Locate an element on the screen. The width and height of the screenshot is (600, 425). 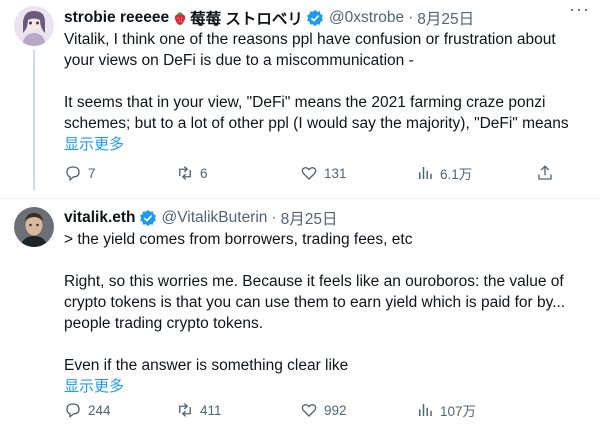
retweet-button: 6 is located at coordinates (192, 173).